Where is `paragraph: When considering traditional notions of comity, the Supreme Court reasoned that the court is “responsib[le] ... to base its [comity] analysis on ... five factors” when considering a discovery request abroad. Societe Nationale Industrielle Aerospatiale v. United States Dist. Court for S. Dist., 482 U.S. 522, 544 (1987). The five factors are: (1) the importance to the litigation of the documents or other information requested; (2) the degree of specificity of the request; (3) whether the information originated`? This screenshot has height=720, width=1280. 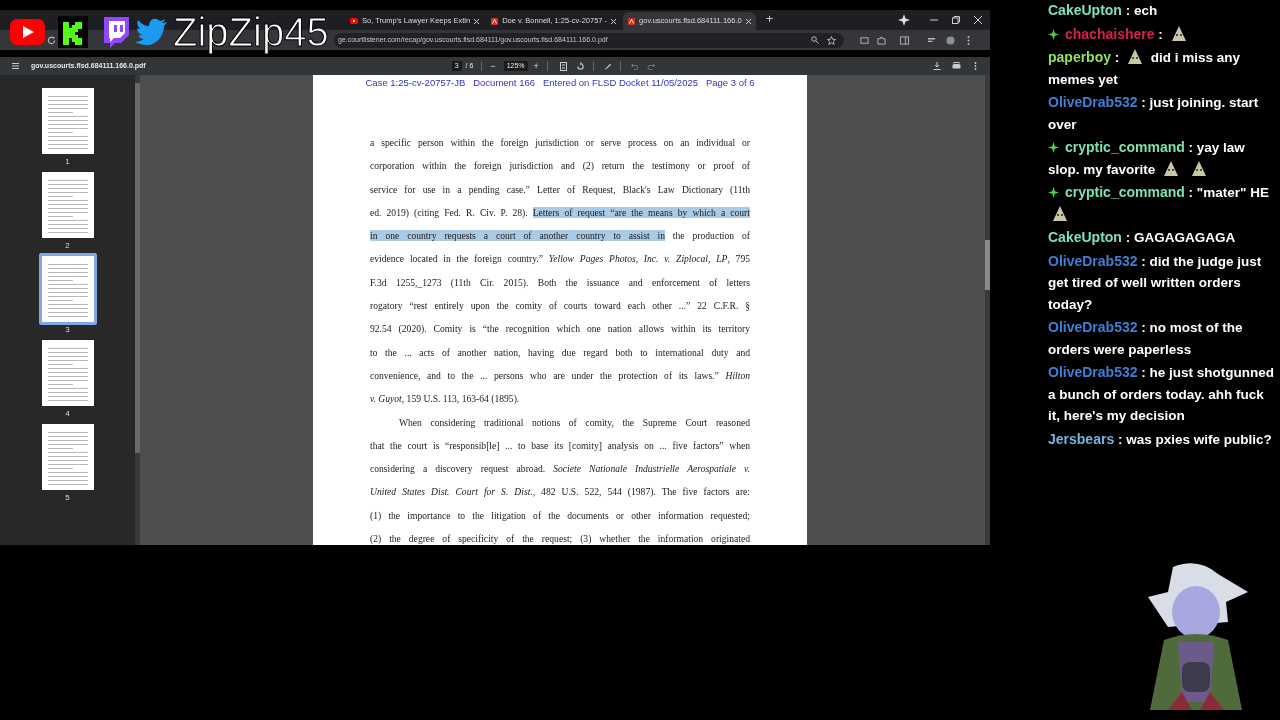
paragraph: When considering traditional notions of comity, the Supreme Court reasoned that the court is “responsib[le] ... to base its [comity] analysis on ... five factors” when considering a discovery request abroad. Societe Nationale Industrielle Aerospatiale v. United States Dist. Court for S. Dist., 482 U.S. 522, 544 (1987). The five factors are: (1) the importance to the litigation of the documents or other information requested; (2) the degree of specificity of the request; (3) whether the information originated is located at coordinates (560, 480).